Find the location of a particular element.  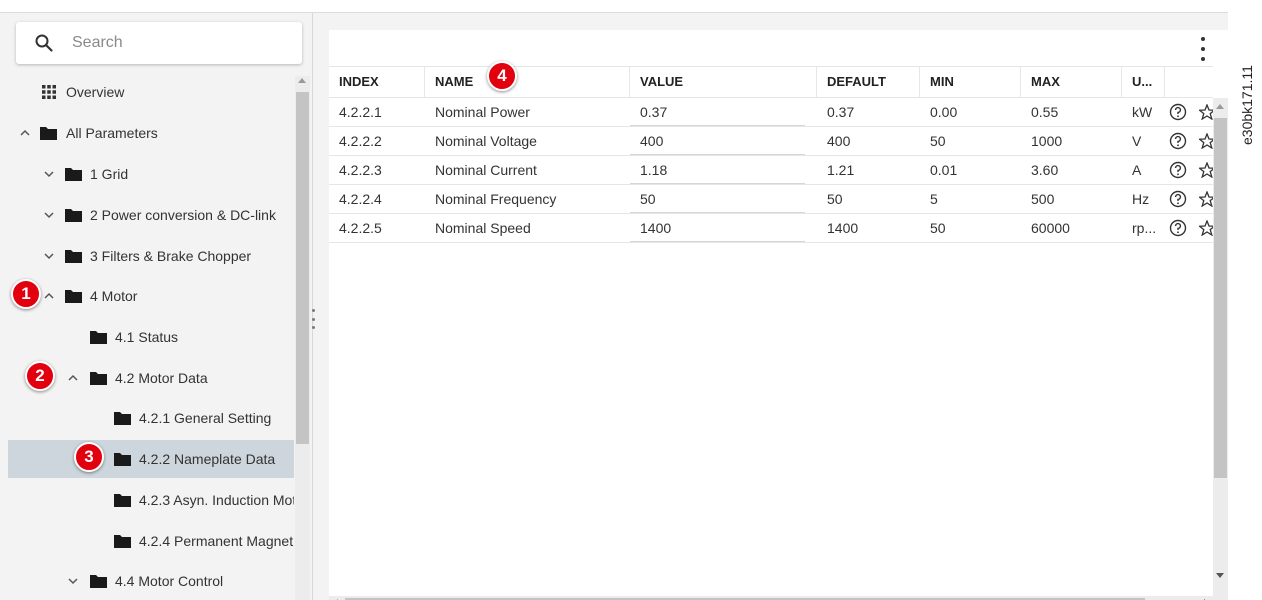

tree-item-label: 4.2.3 Asyn. Induction Moto is located at coordinates (216, 500).